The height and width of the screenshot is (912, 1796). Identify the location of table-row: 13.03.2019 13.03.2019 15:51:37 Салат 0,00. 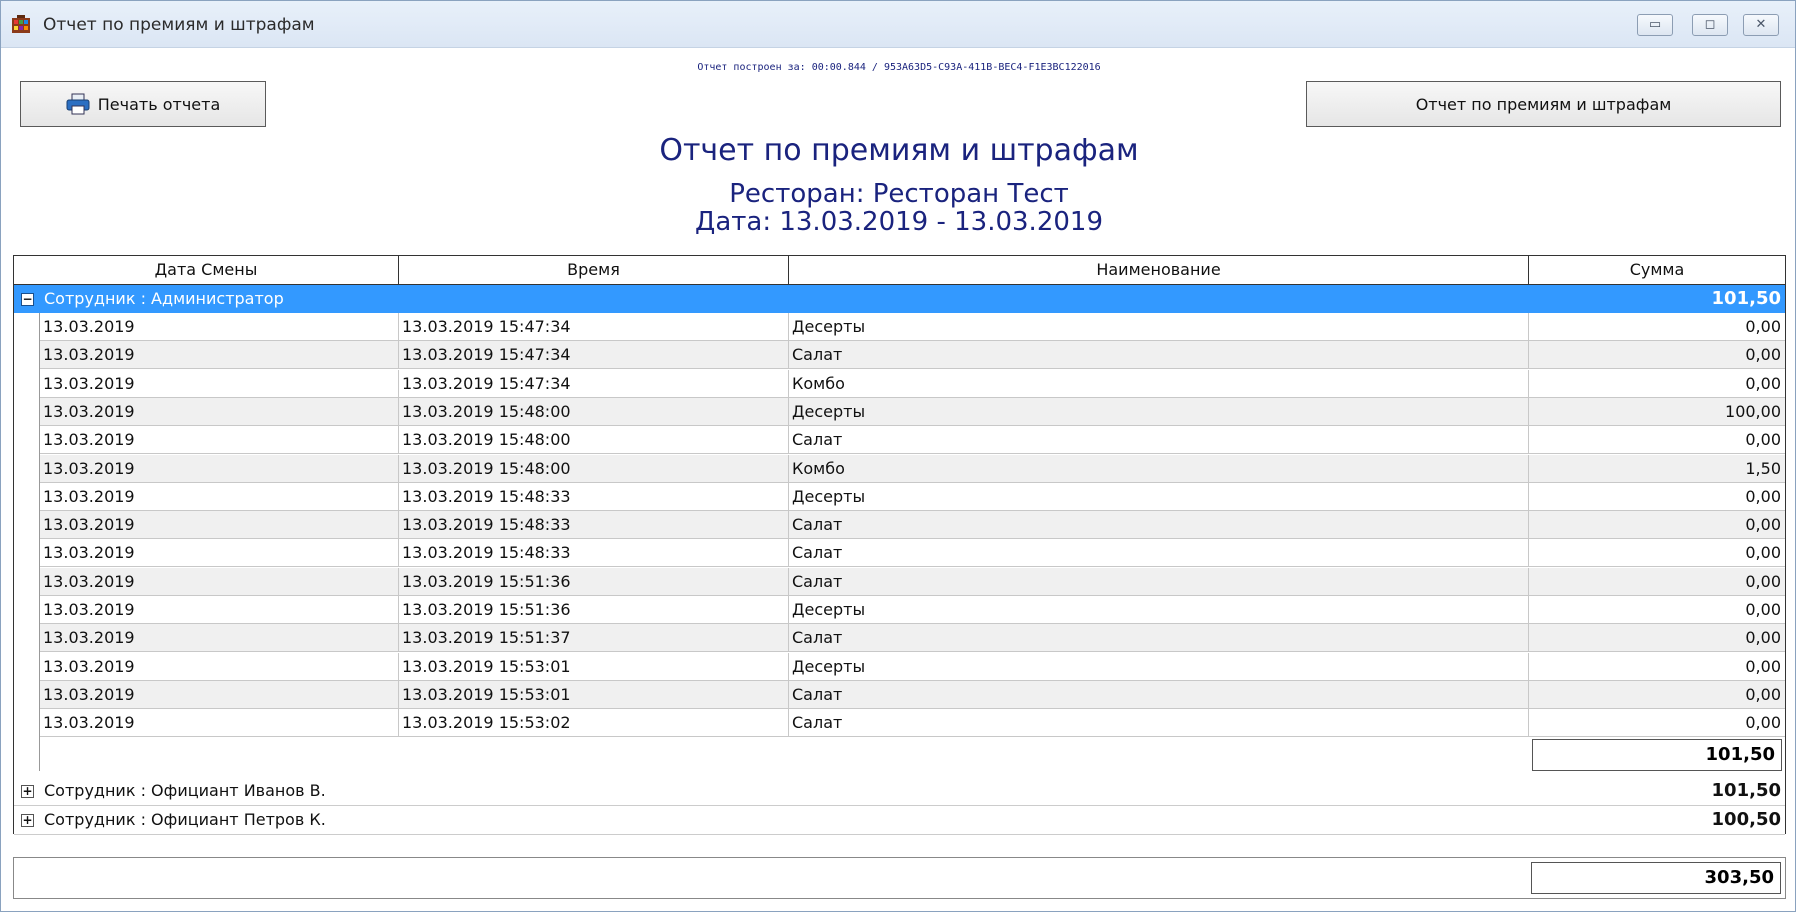
(912, 638).